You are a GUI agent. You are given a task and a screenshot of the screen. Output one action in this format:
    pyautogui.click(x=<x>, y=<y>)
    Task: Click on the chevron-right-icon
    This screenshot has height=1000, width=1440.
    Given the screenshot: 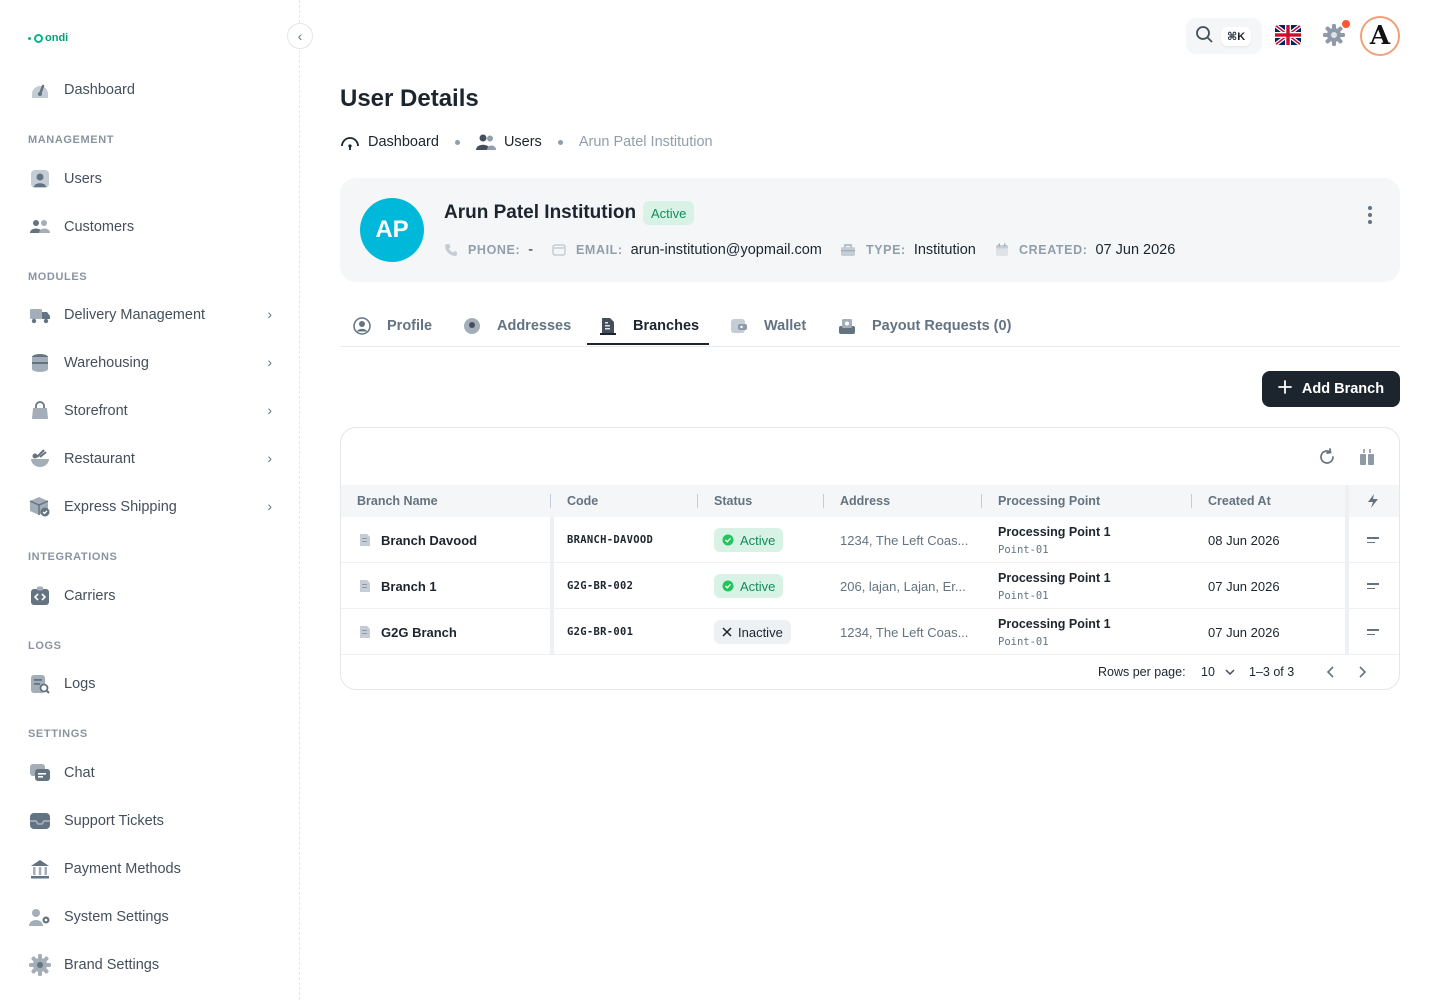 What is the action you would take?
    pyautogui.click(x=1363, y=672)
    